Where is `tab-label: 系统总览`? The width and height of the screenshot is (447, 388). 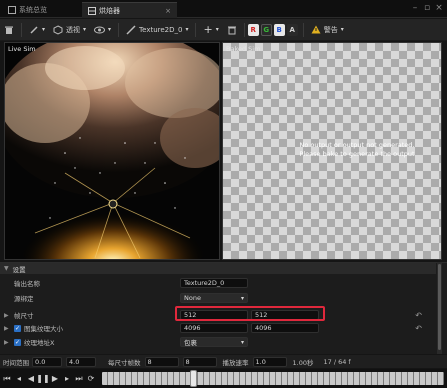 tab-label: 系统总览 is located at coordinates (33, 10).